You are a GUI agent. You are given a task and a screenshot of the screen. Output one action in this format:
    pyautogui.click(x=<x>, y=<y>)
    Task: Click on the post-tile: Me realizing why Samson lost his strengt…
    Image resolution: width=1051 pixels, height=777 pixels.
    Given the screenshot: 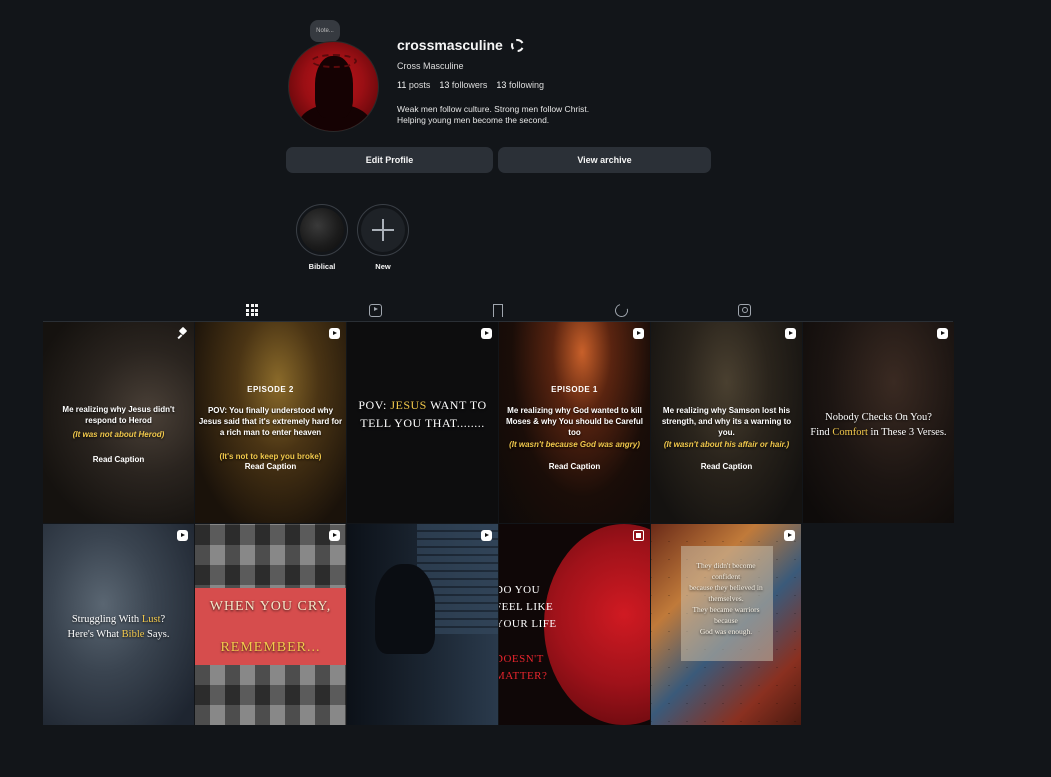 What is the action you would take?
    pyautogui.click(x=726, y=422)
    